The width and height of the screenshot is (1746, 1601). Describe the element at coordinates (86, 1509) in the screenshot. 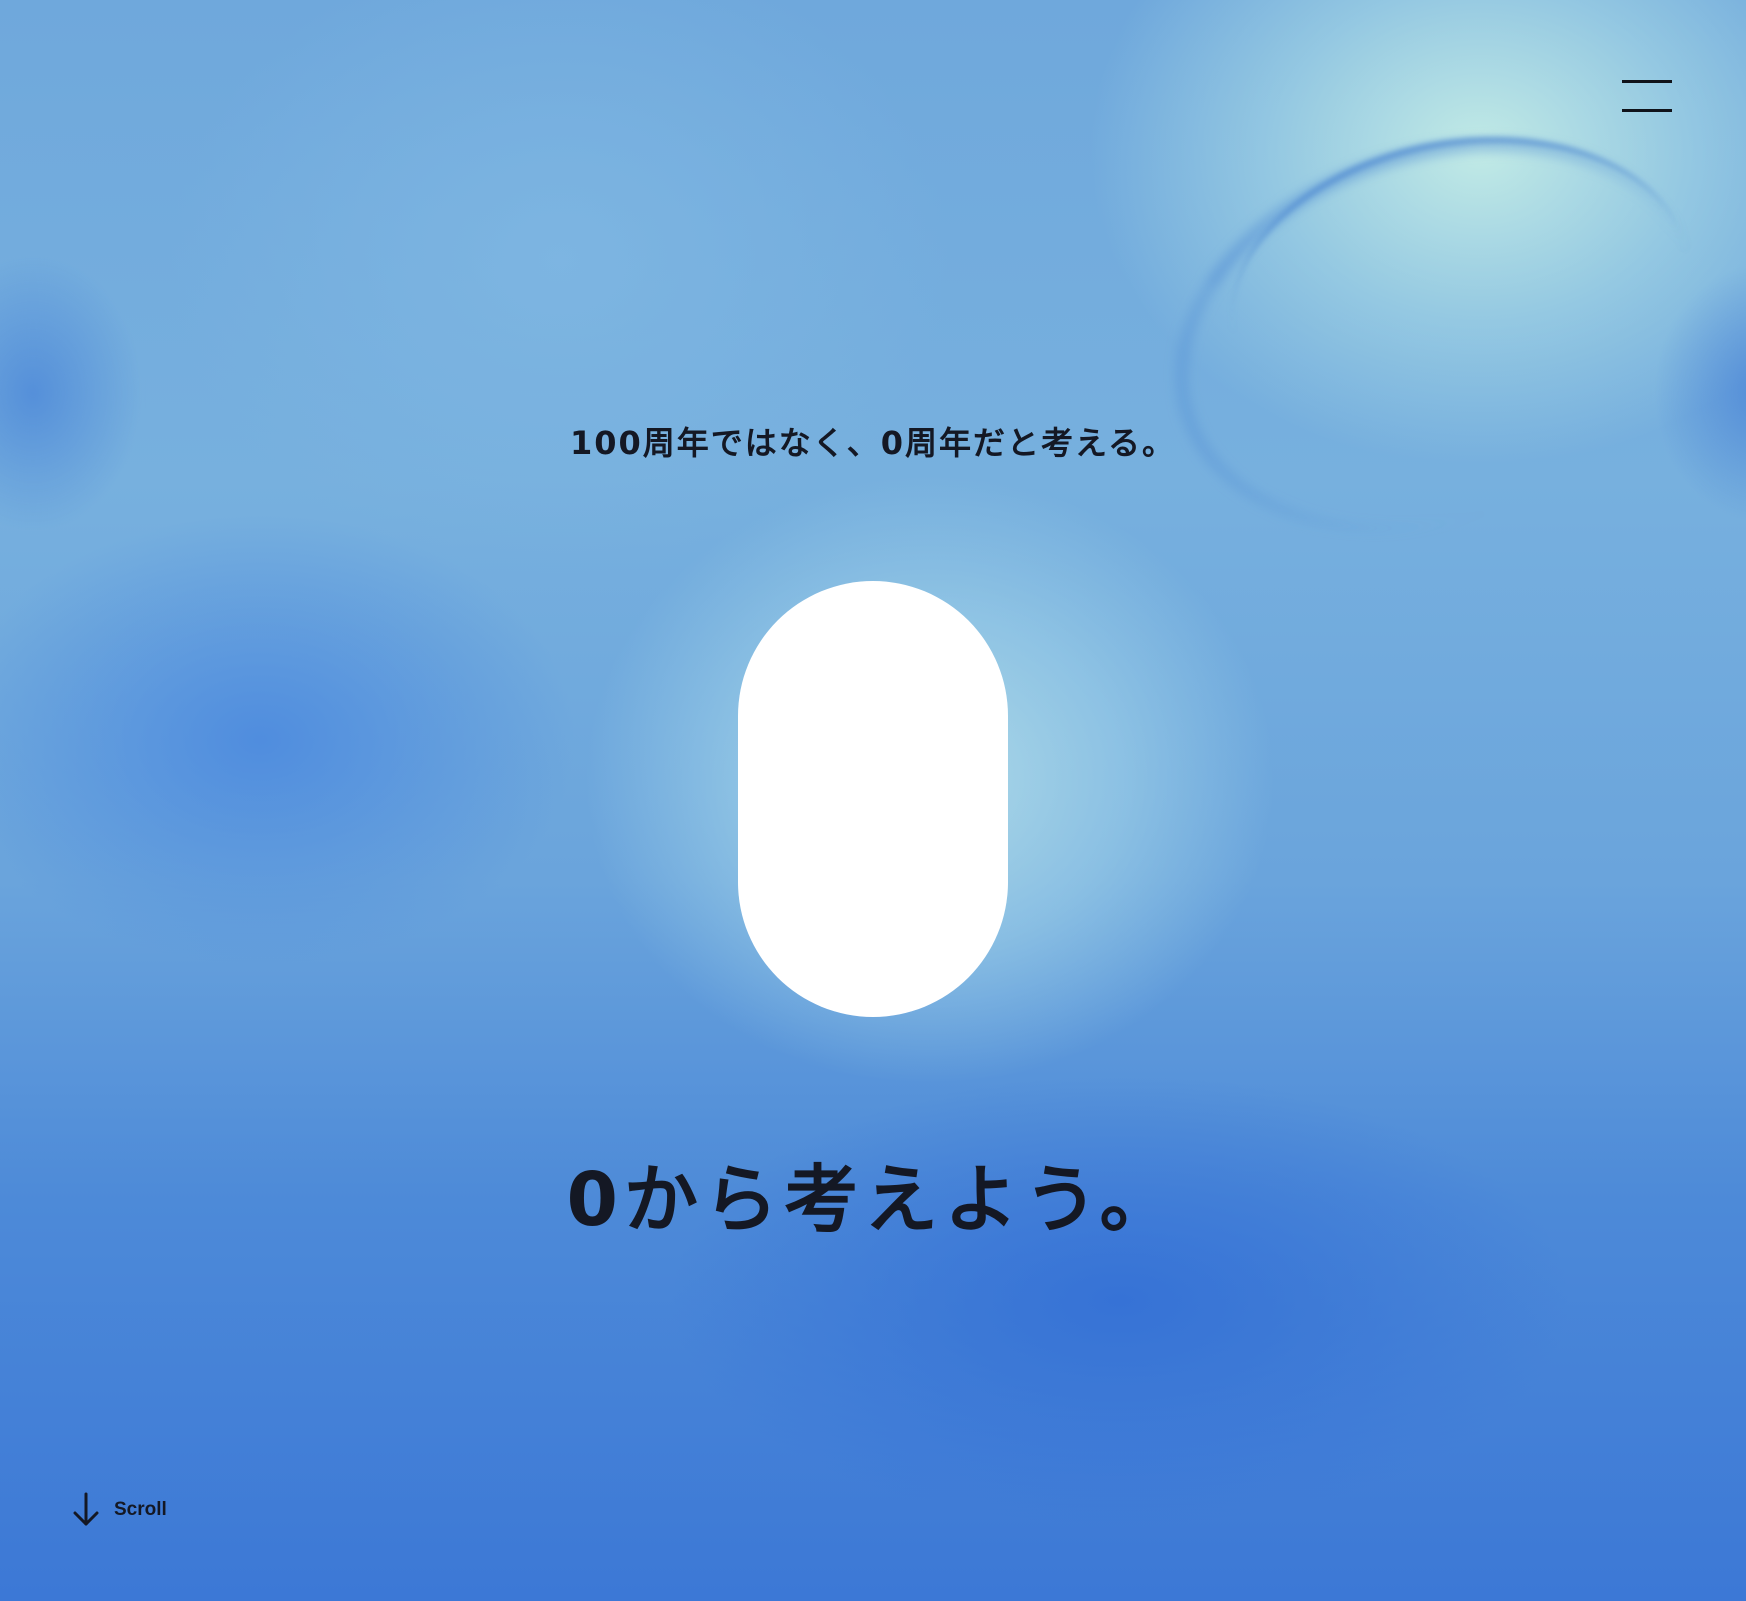

I see `arrow-down-icon` at that location.